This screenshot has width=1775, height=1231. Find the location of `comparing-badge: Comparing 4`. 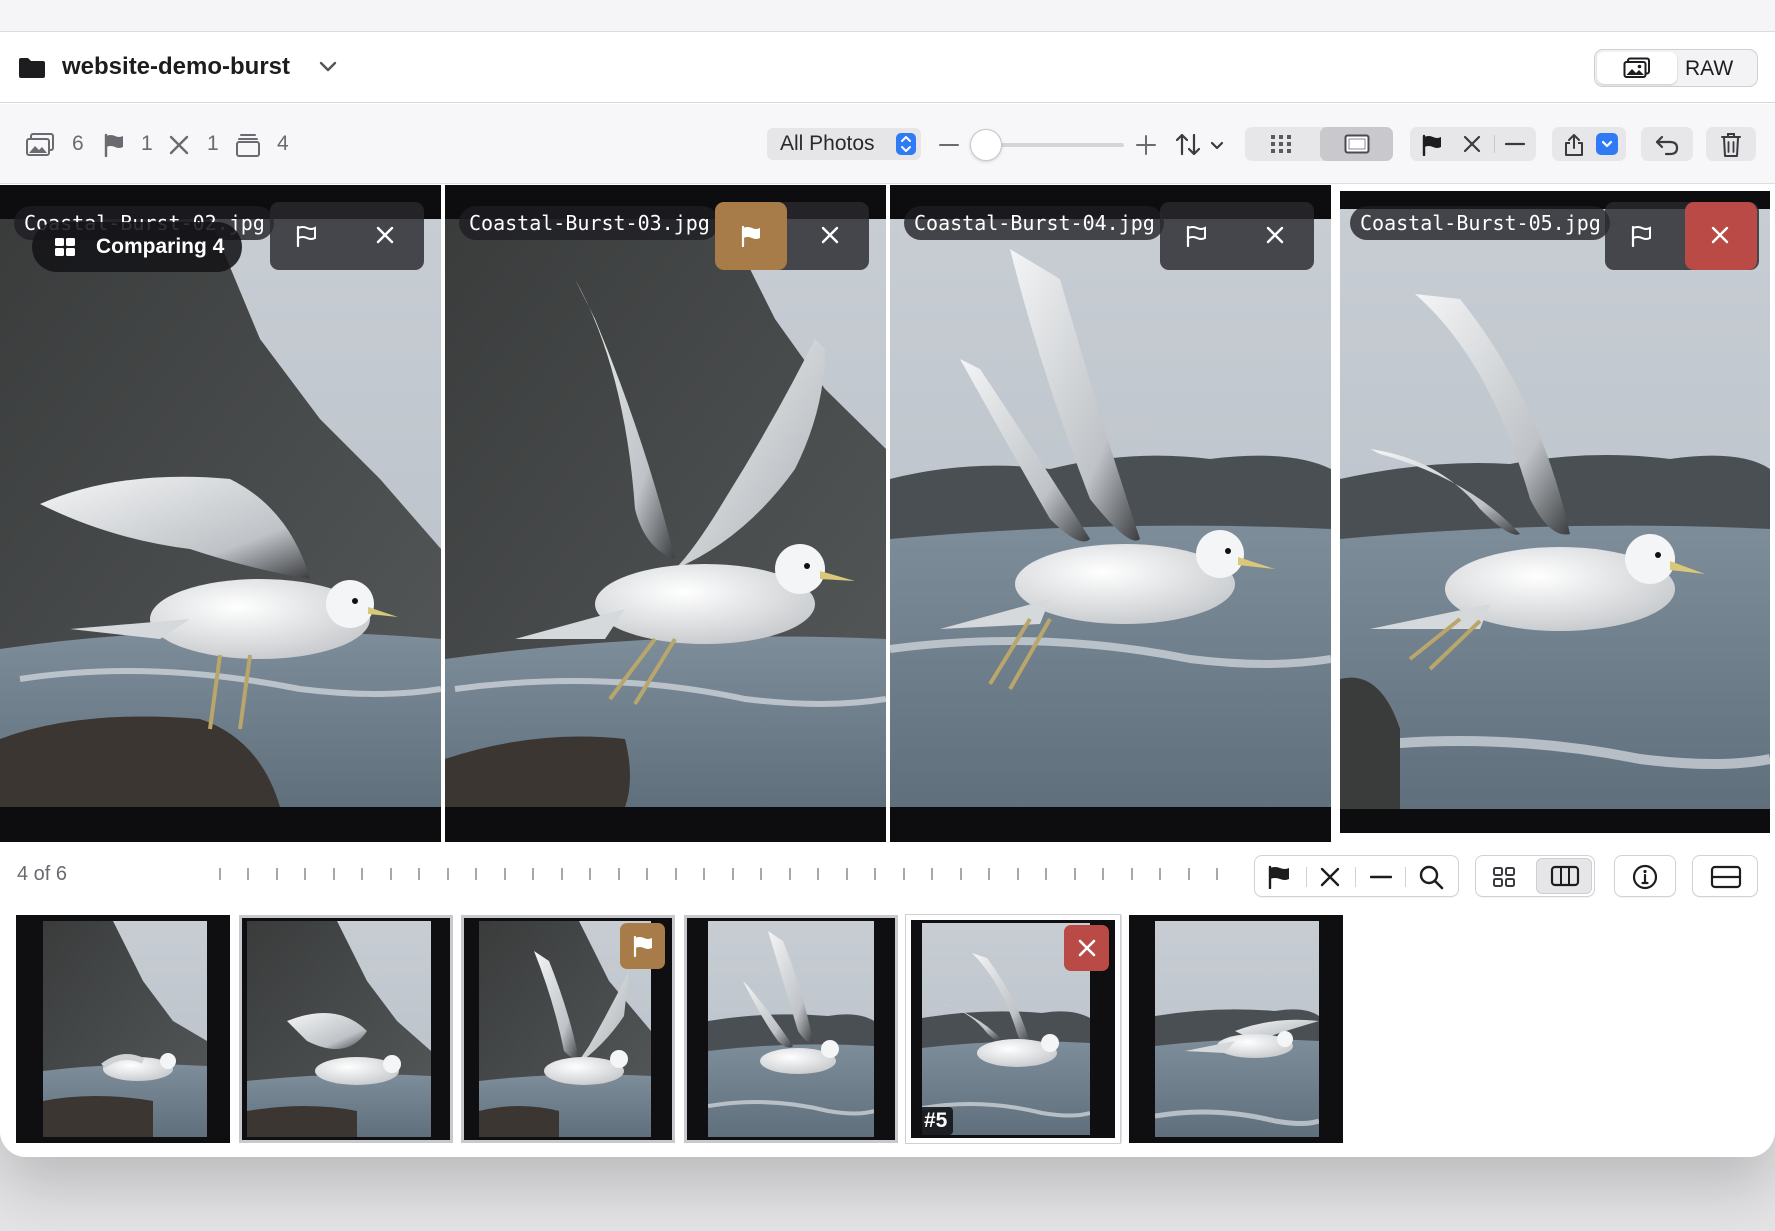

comparing-badge: Comparing 4 is located at coordinates (137, 247).